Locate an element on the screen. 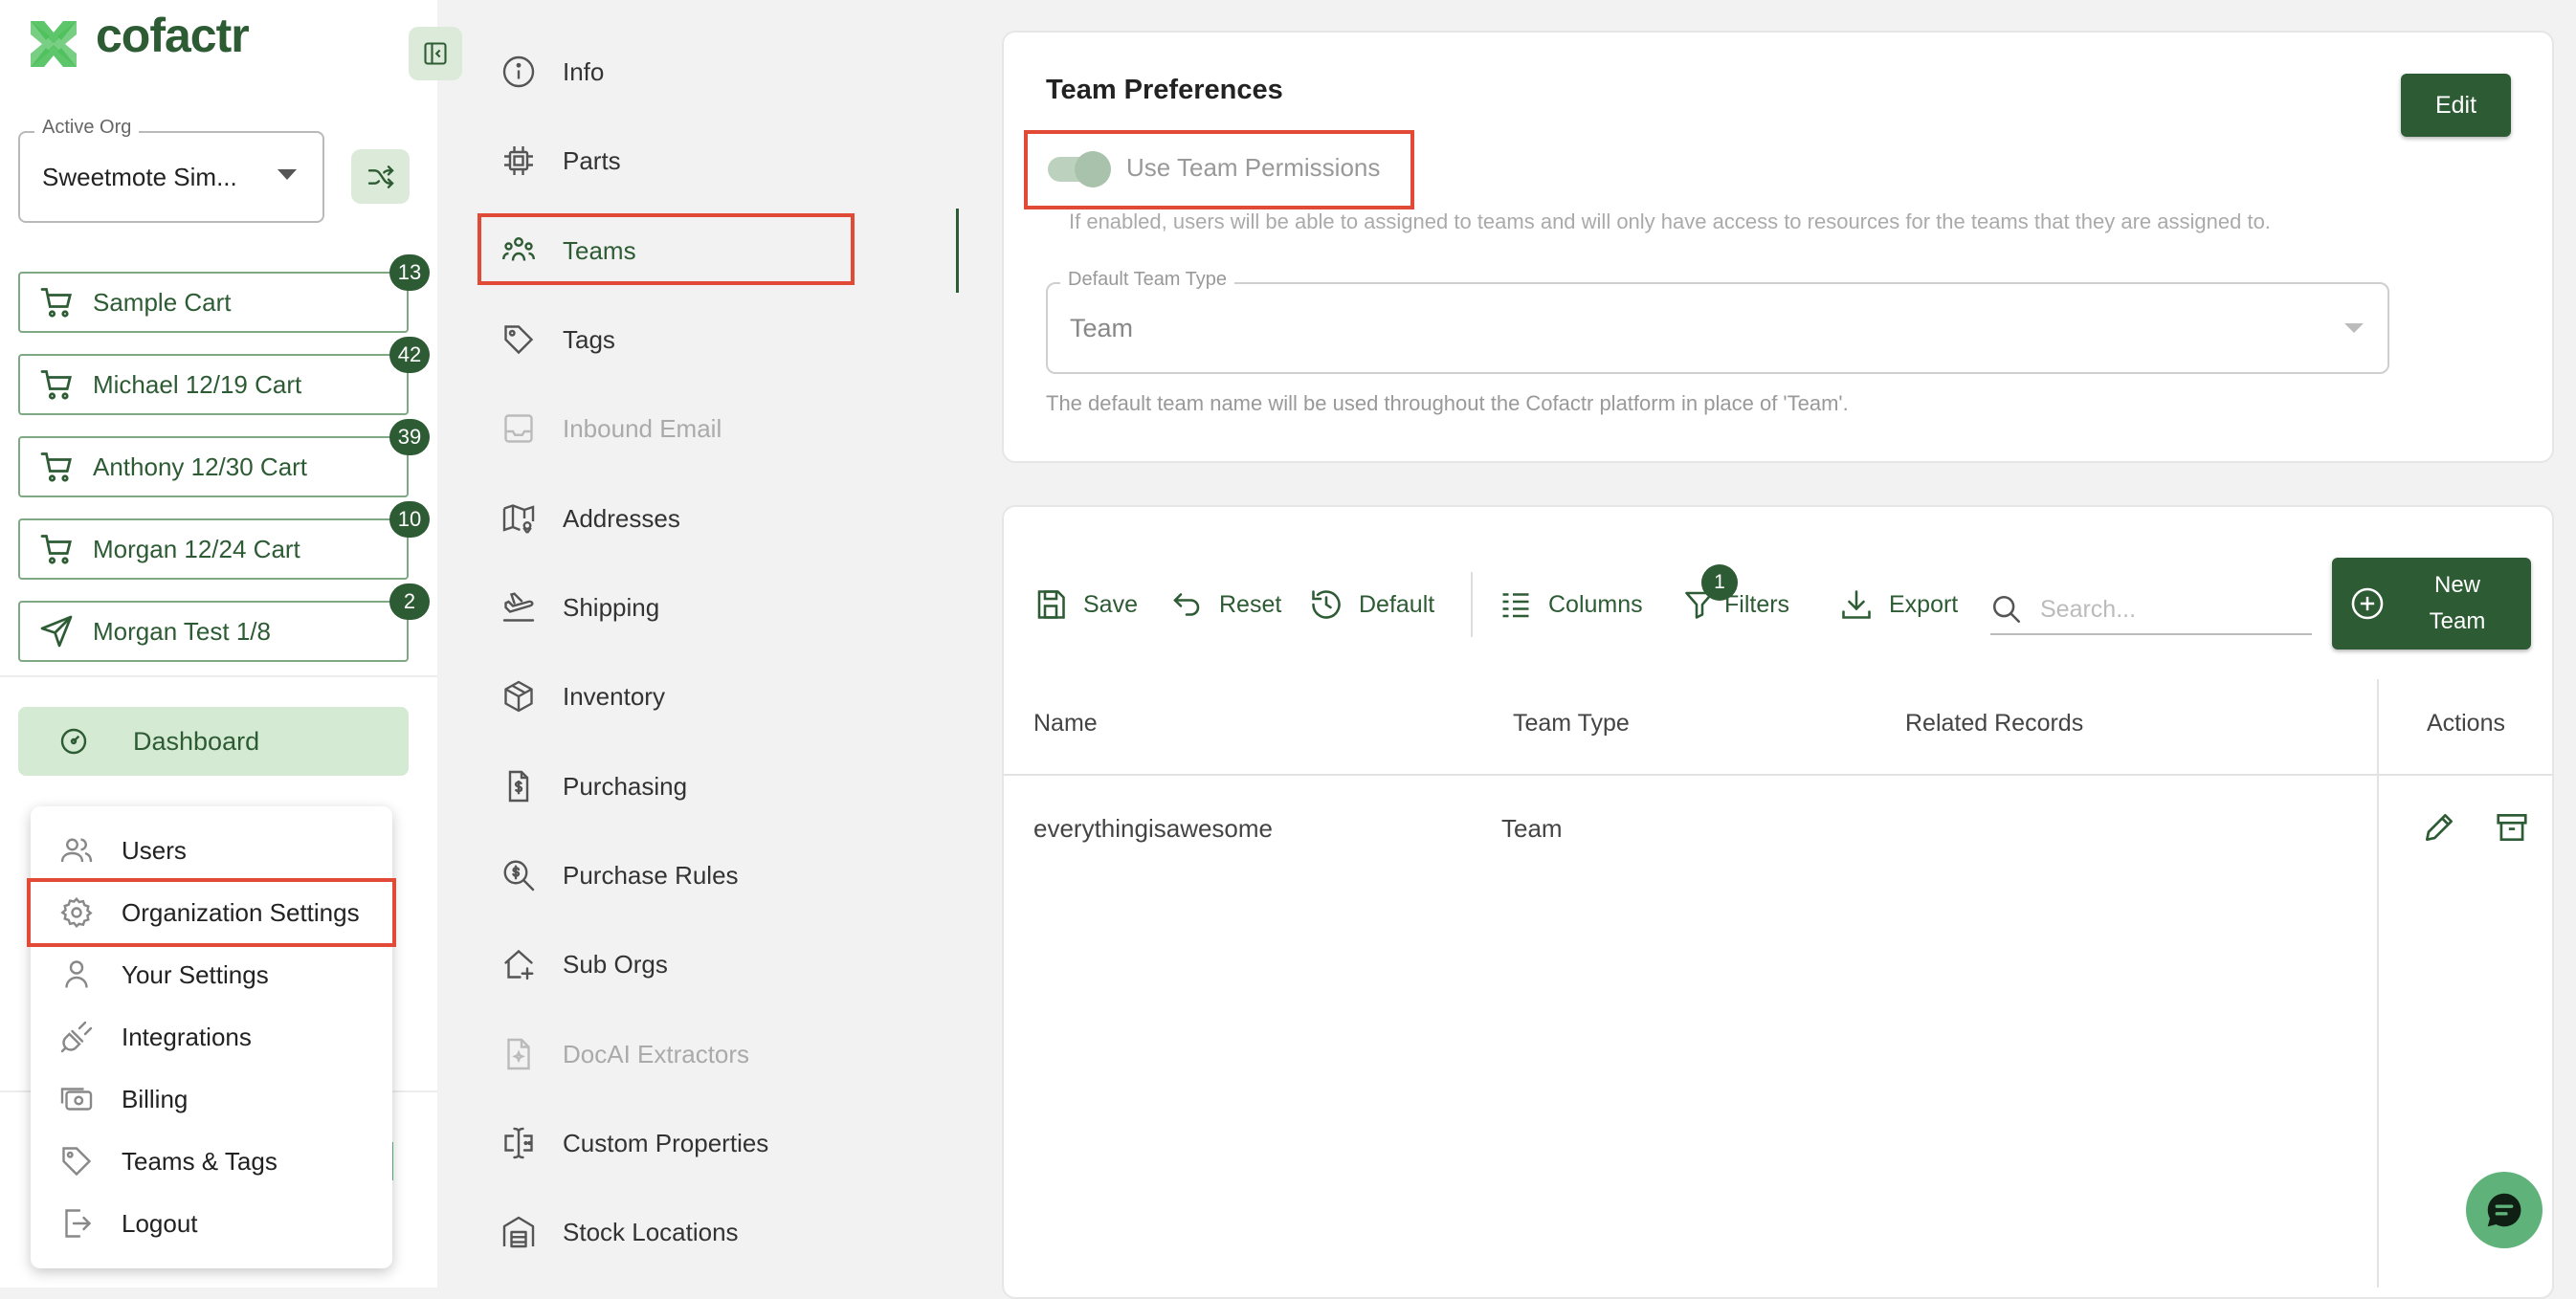 The width and height of the screenshot is (2576, 1299). export-button: Export is located at coordinates (1898, 605).